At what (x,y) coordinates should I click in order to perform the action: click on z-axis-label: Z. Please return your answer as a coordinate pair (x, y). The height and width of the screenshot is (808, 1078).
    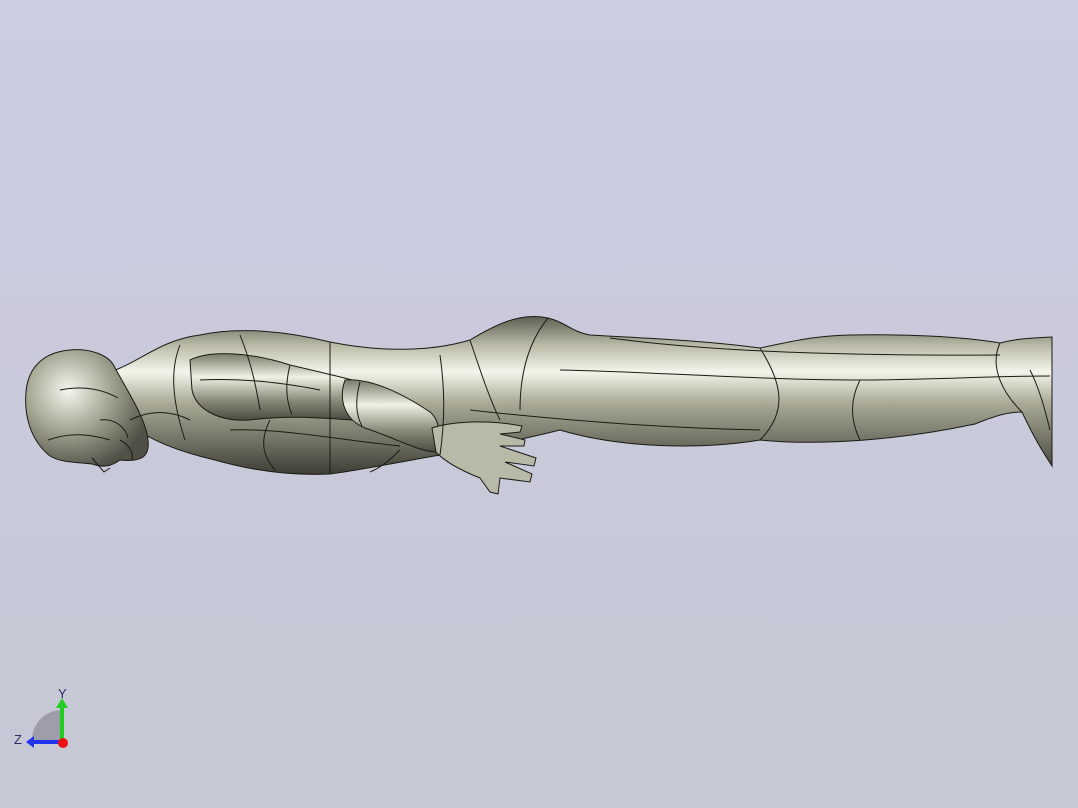
    Looking at the image, I should click on (18, 739).